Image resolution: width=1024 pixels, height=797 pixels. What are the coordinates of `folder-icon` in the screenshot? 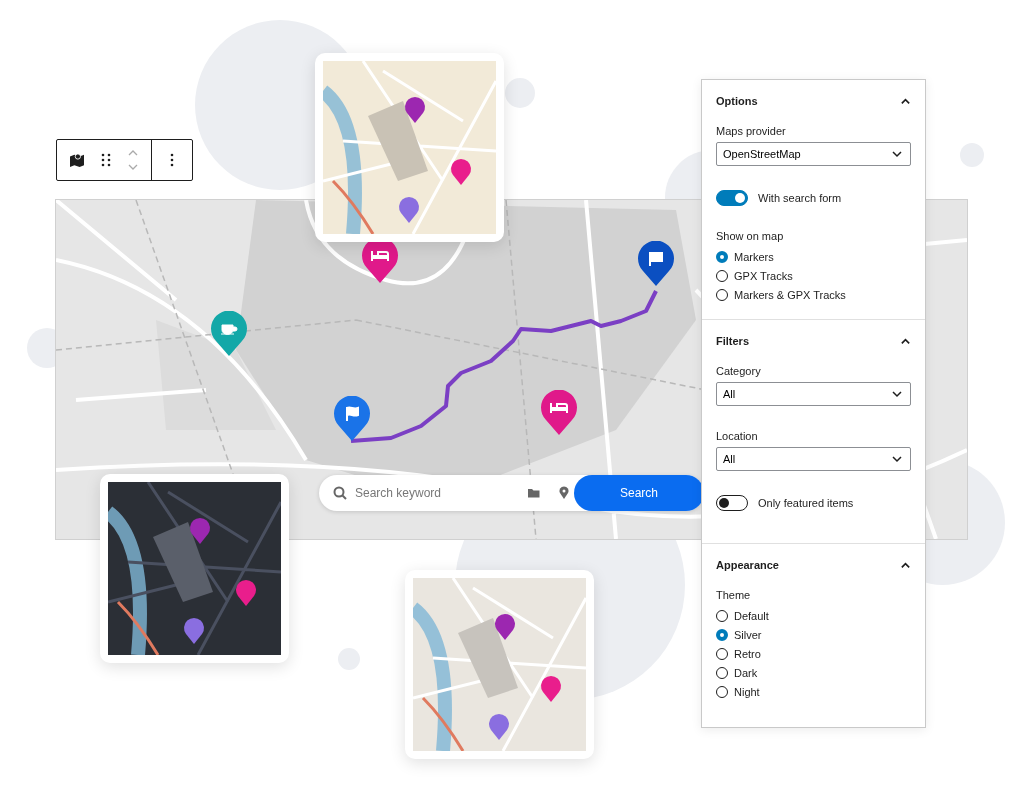 It's located at (534, 493).